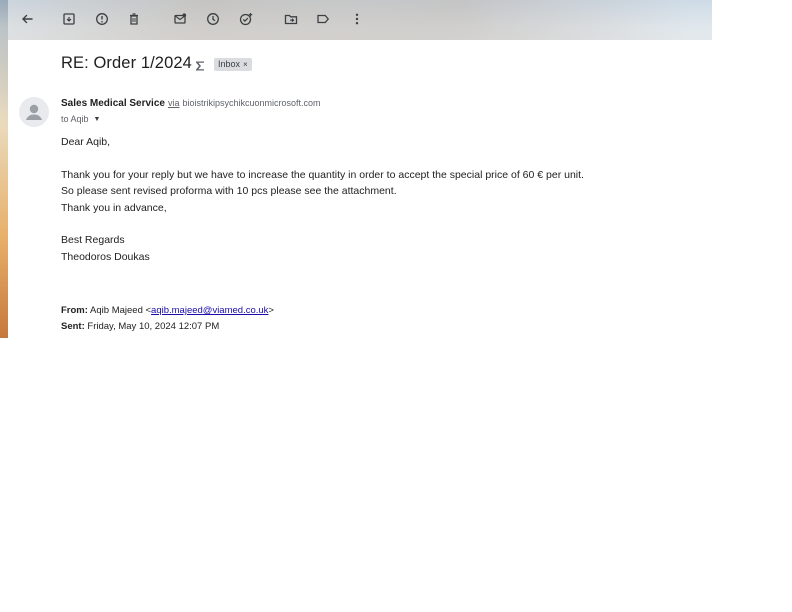 The image size is (792, 612). What do you see at coordinates (245, 64) in the screenshot?
I see `remove-label-icon: ×` at bounding box center [245, 64].